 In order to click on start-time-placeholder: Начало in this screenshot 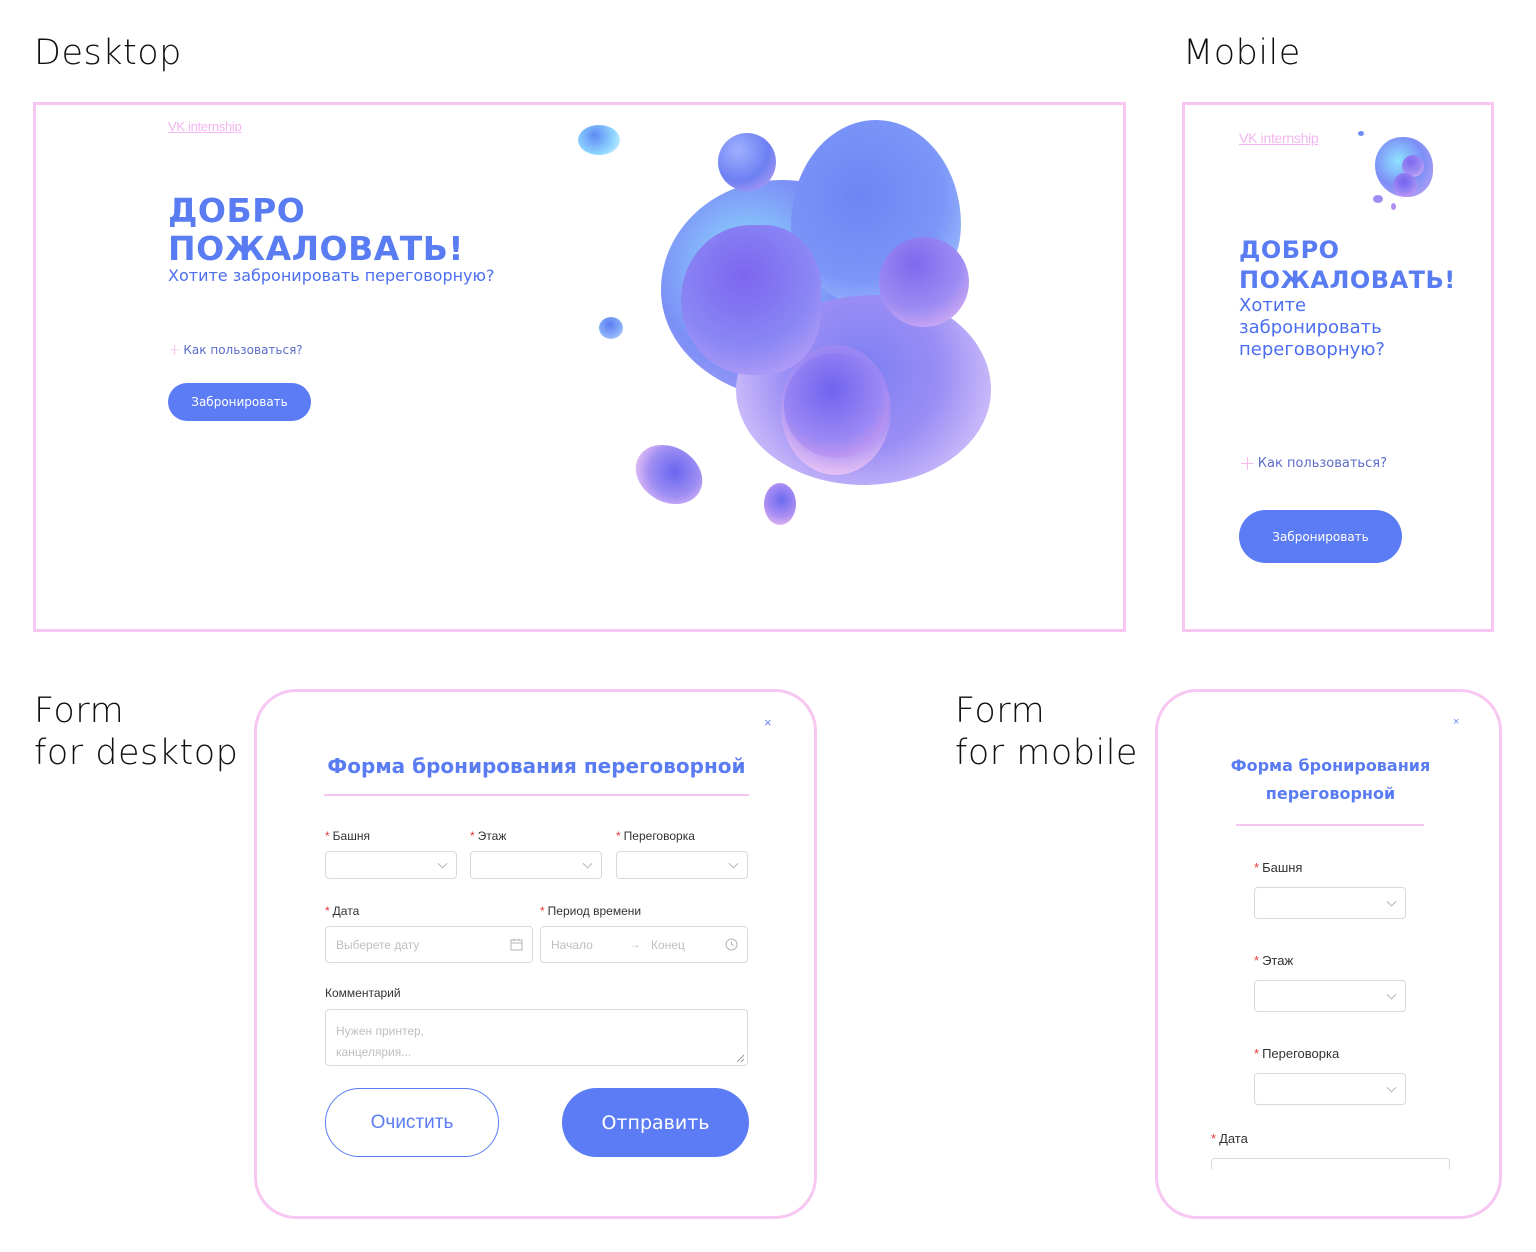, I will do `click(572, 945)`.